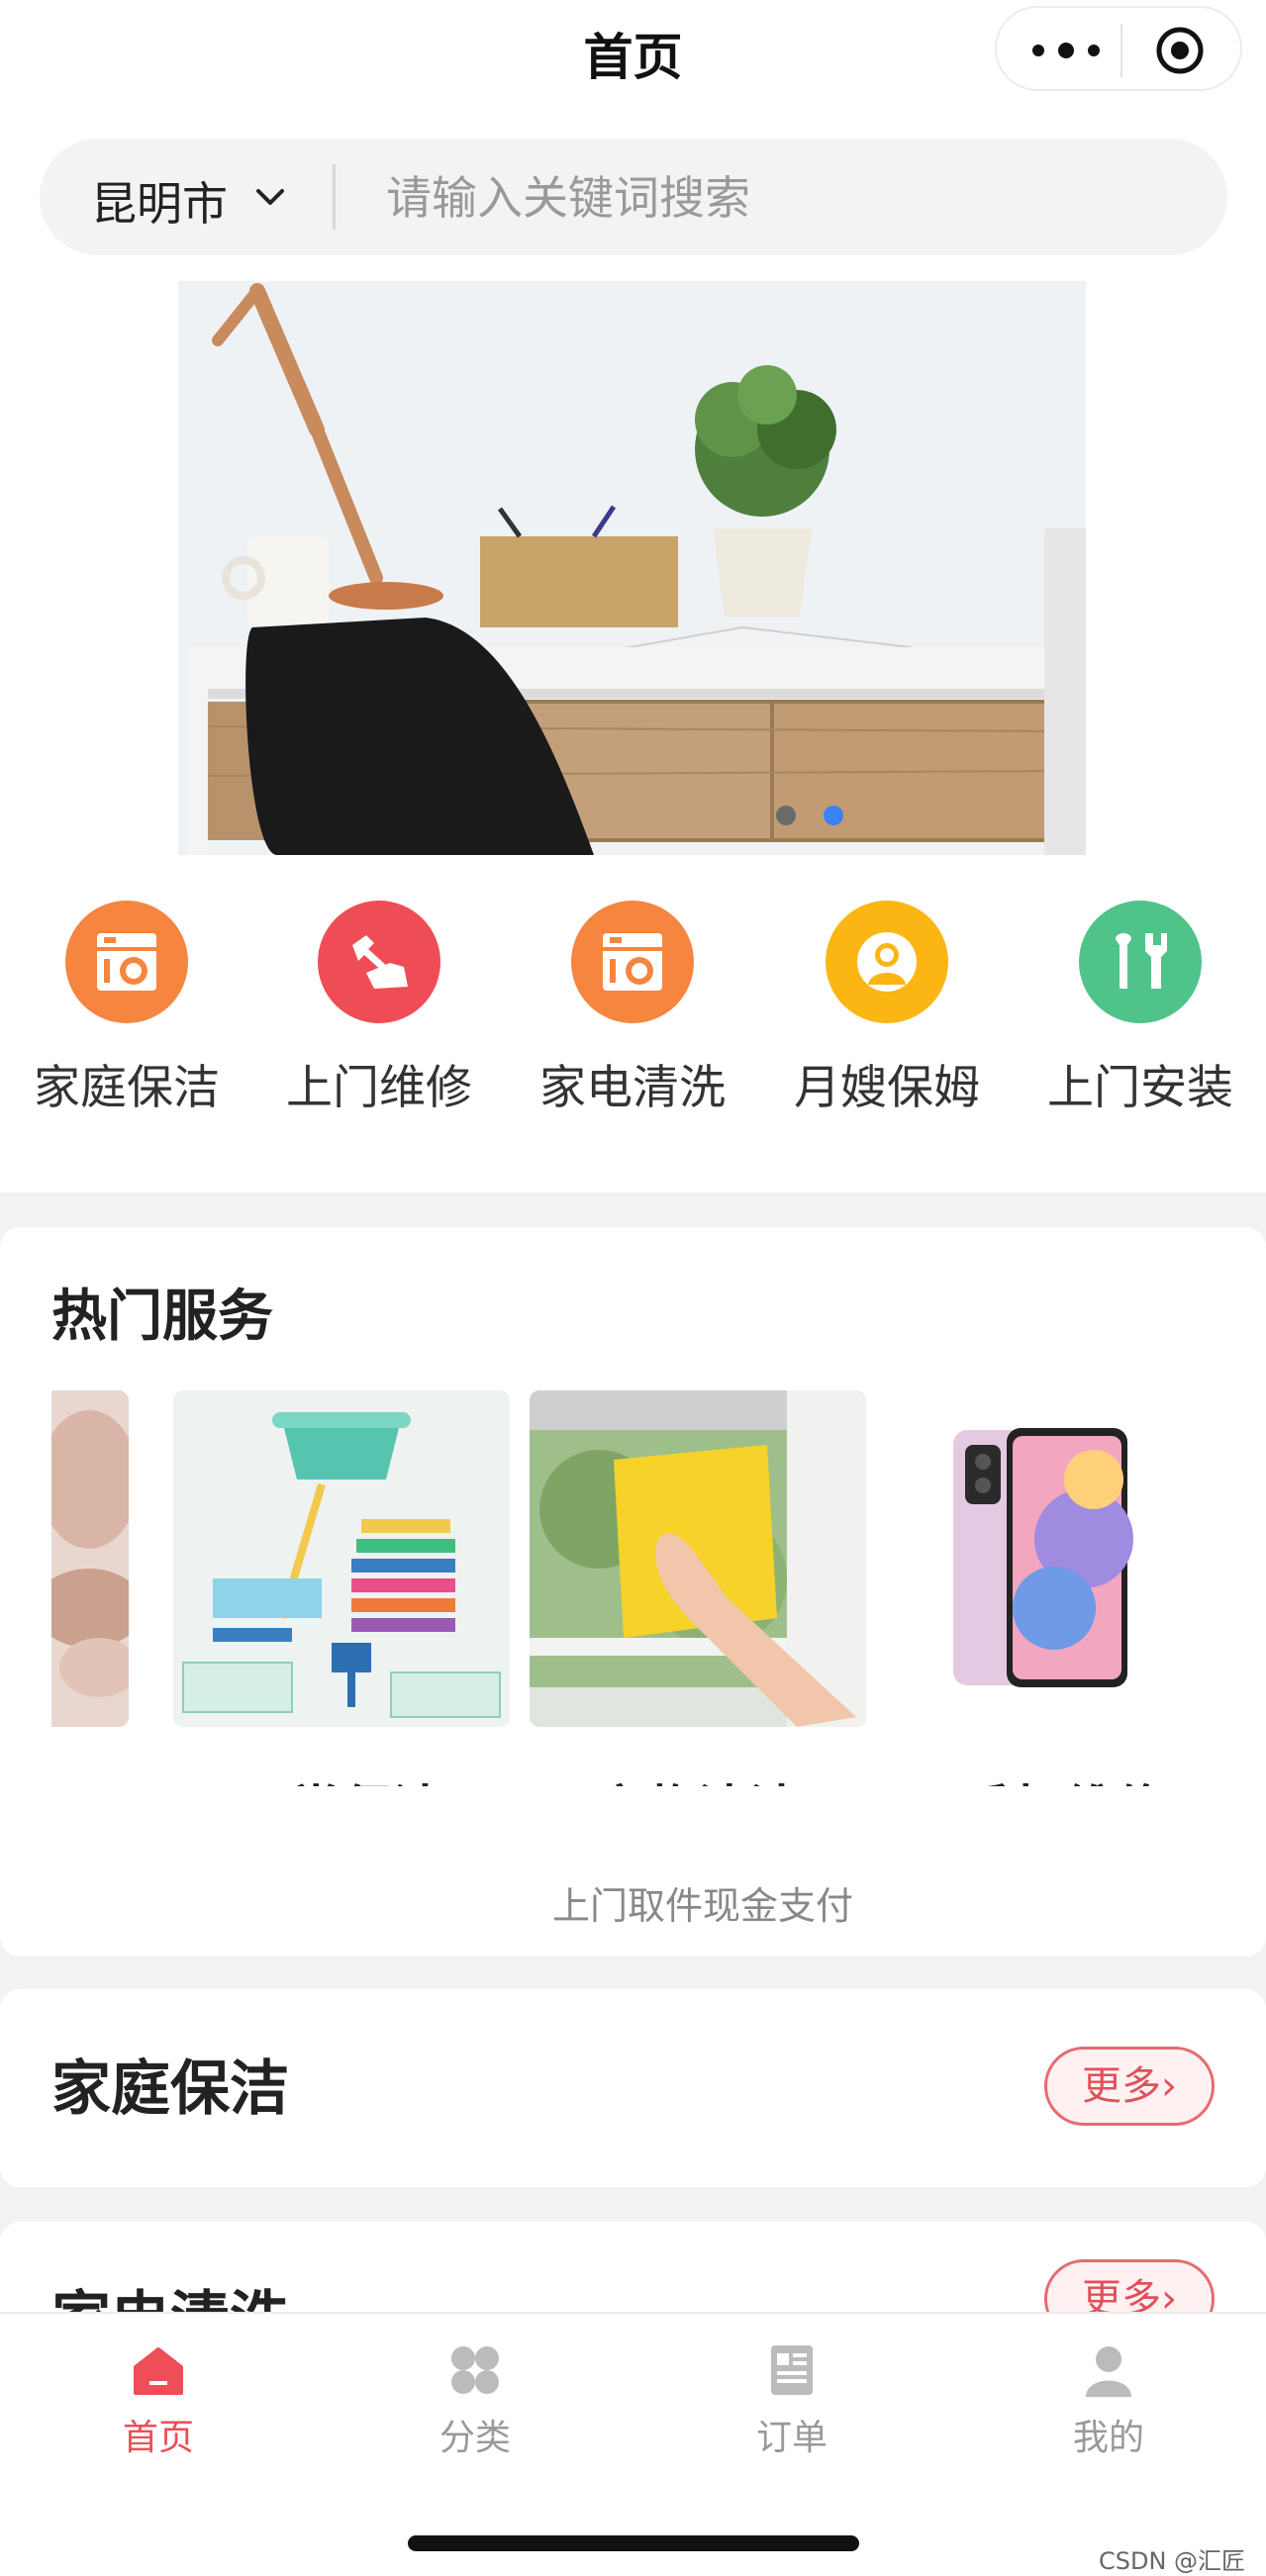  What do you see at coordinates (474, 2438) in the screenshot?
I see `tab-label: 分类` at bounding box center [474, 2438].